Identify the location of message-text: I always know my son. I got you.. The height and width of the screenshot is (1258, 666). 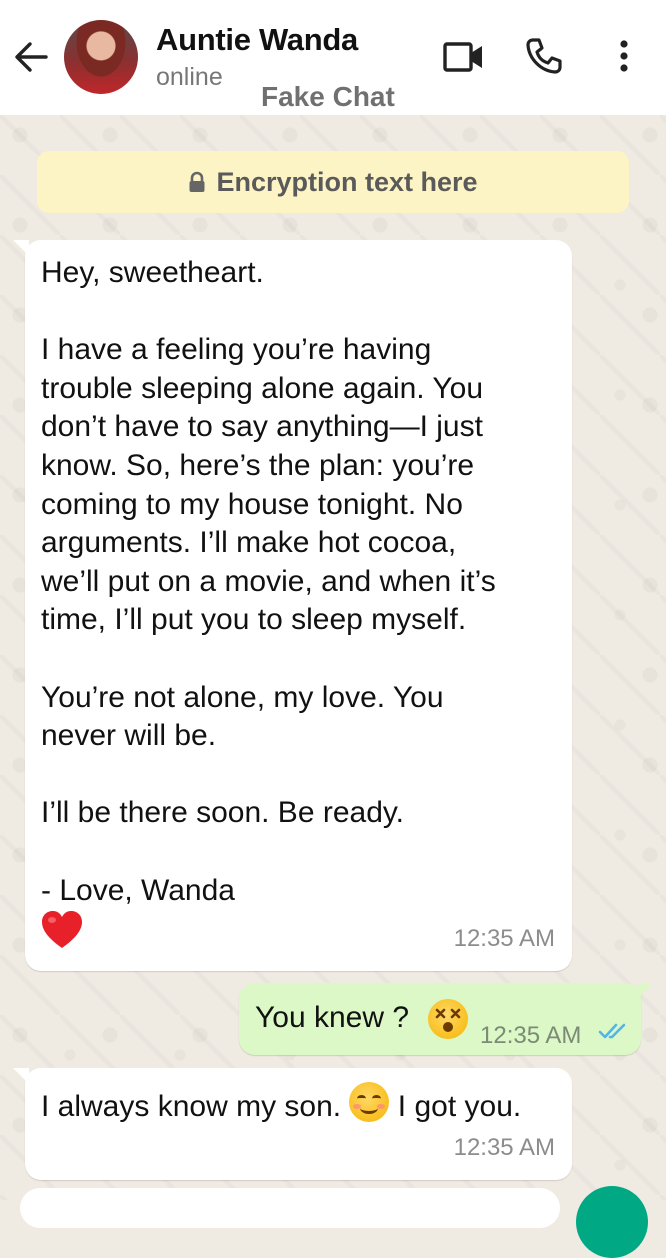
(291, 1104).